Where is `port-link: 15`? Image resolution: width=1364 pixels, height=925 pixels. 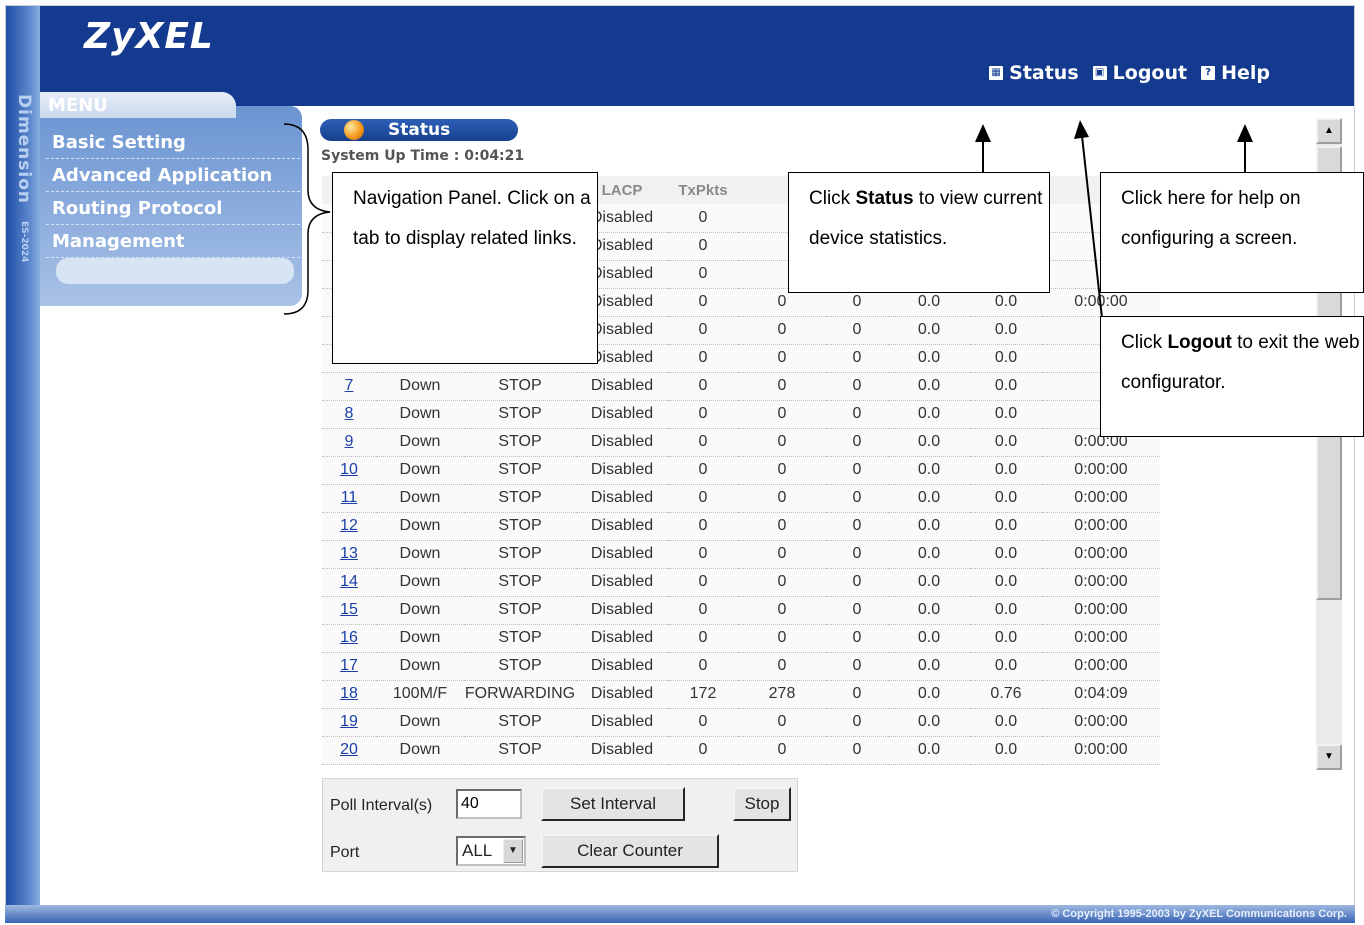 port-link: 15 is located at coordinates (349, 609).